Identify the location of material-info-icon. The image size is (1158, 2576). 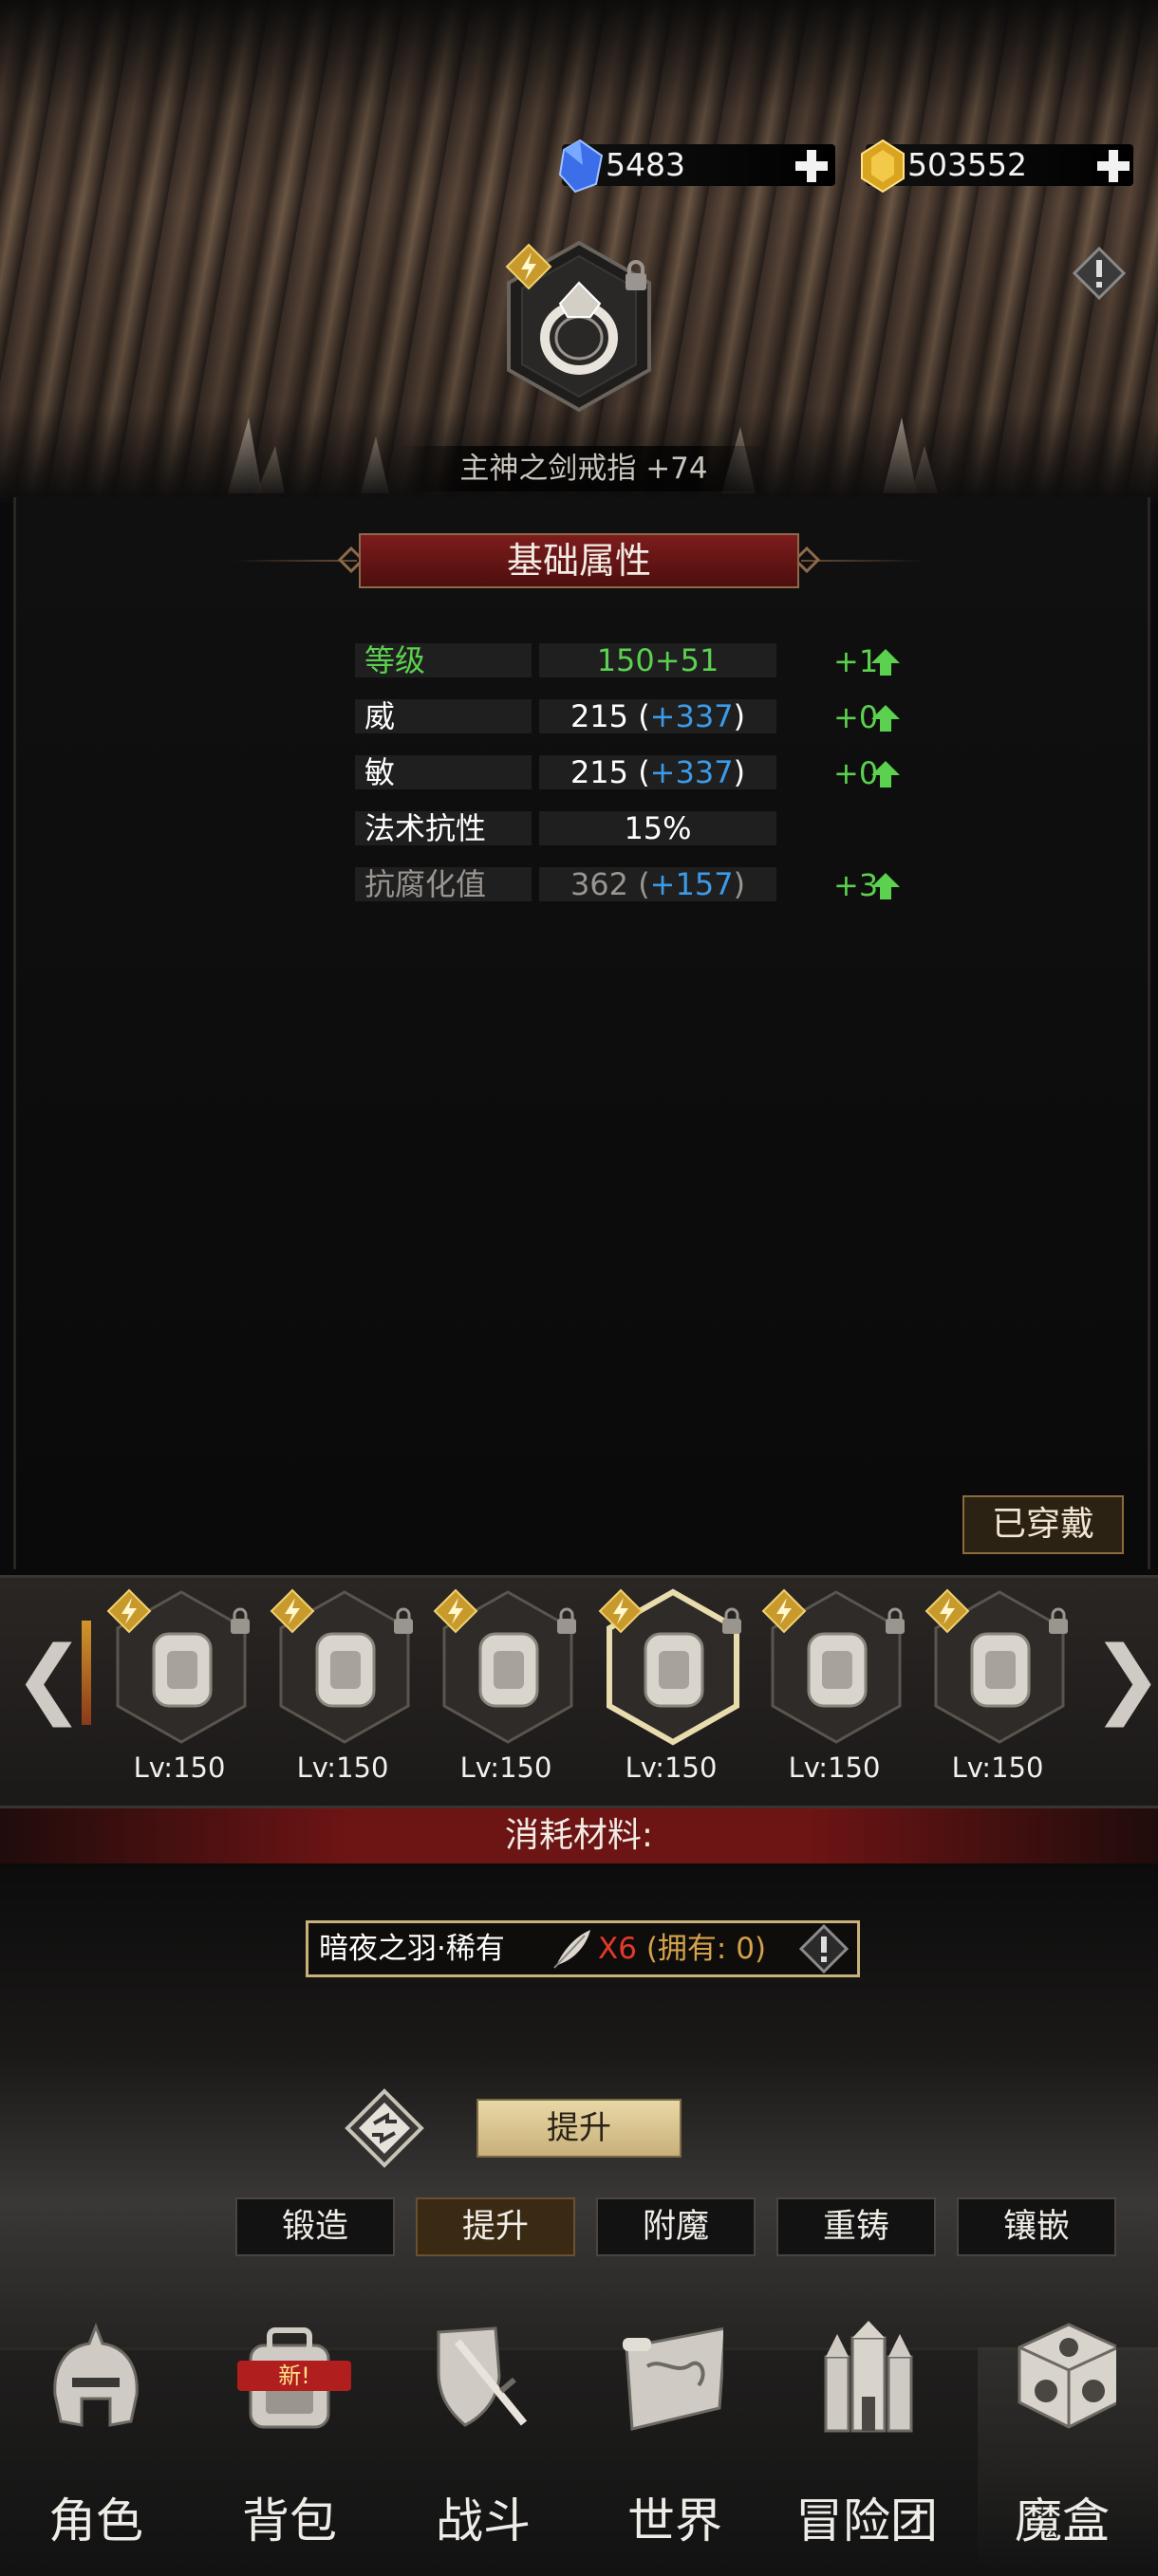
(824, 1949).